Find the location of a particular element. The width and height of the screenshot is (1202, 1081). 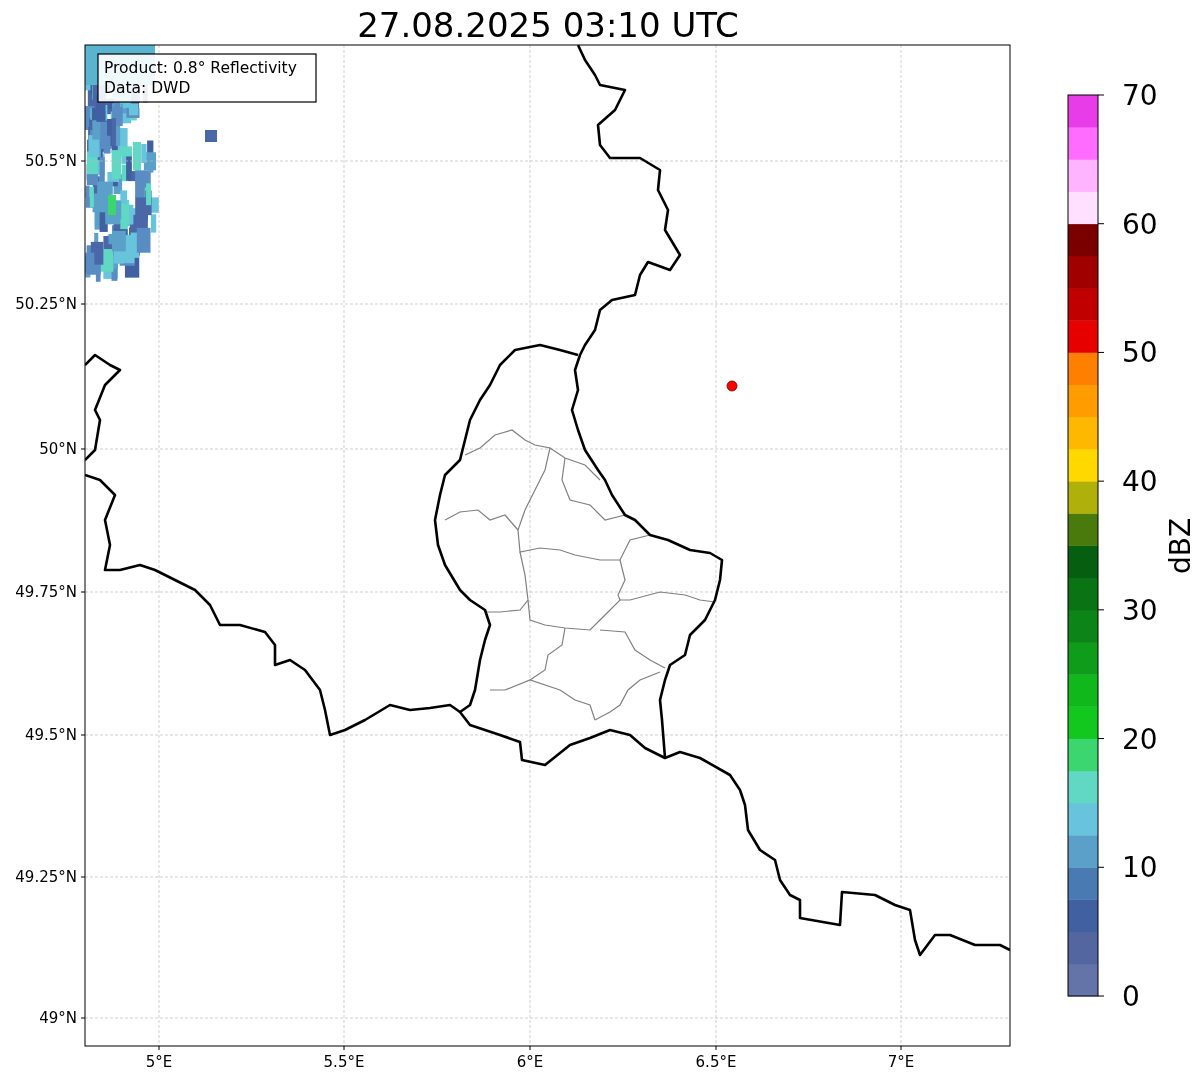

longitude-label: 6.5°E is located at coordinates (716, 1062).